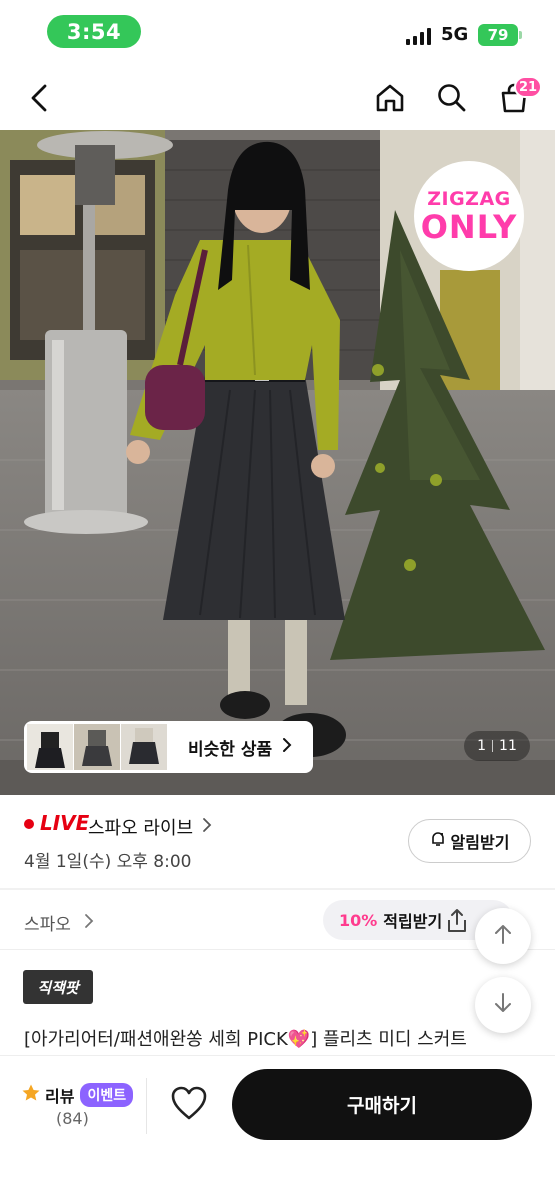 The image size is (555, 1200). I want to click on arrow-down-icon, so click(503, 1005).